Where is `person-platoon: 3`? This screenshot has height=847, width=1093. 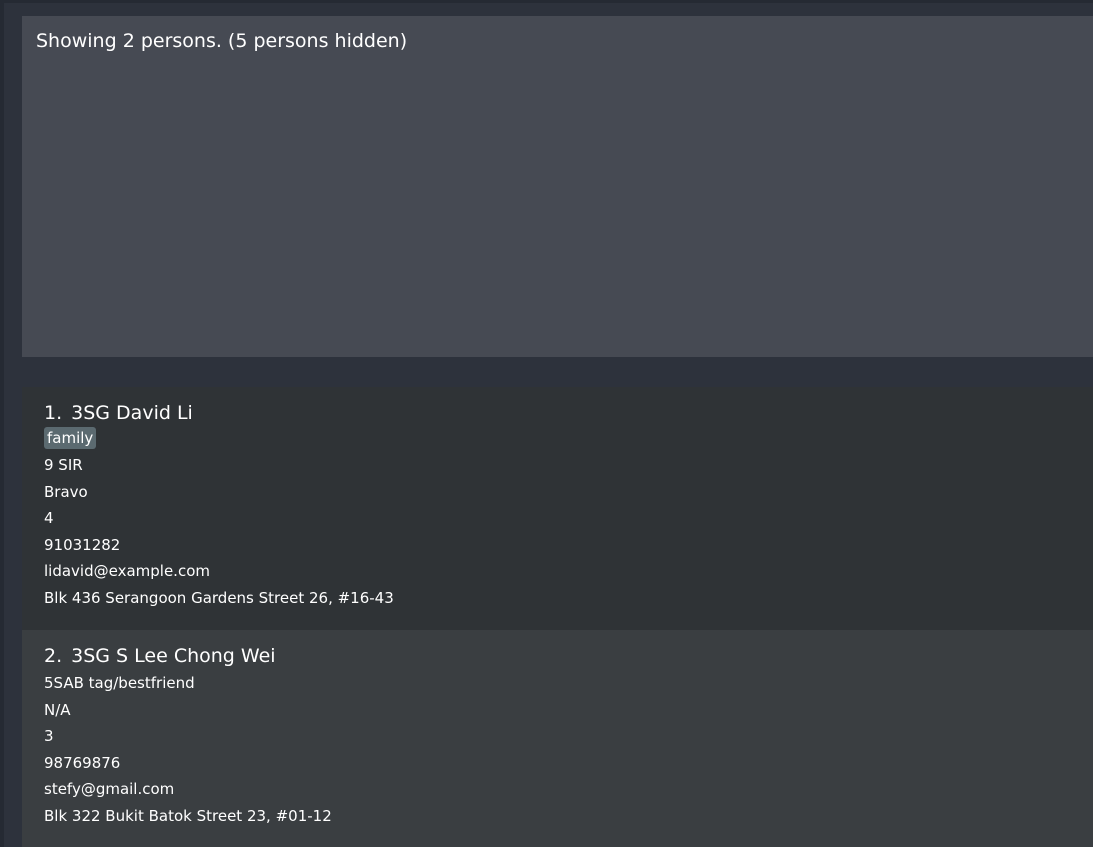 person-platoon: 3 is located at coordinates (49, 736).